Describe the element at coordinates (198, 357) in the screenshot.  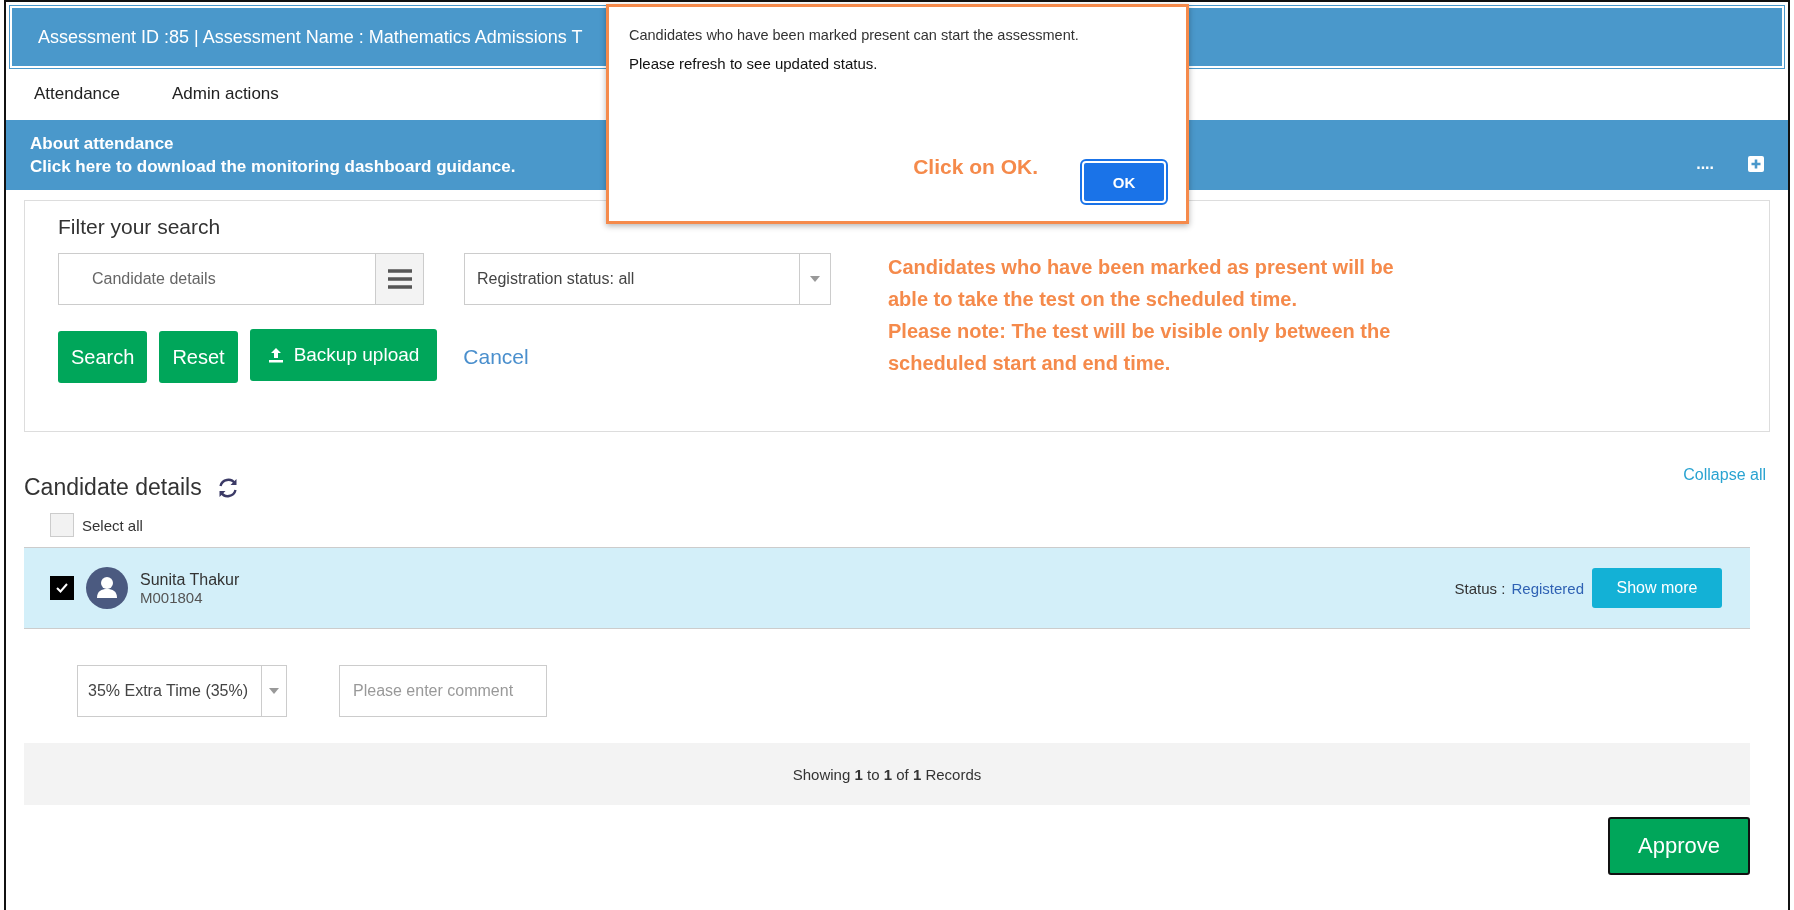
I see `action-button: Reset` at that location.